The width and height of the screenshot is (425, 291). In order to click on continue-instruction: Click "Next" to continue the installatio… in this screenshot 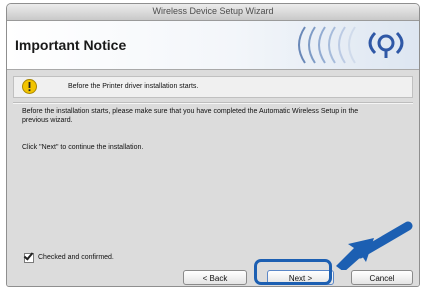, I will do `click(83, 147)`.